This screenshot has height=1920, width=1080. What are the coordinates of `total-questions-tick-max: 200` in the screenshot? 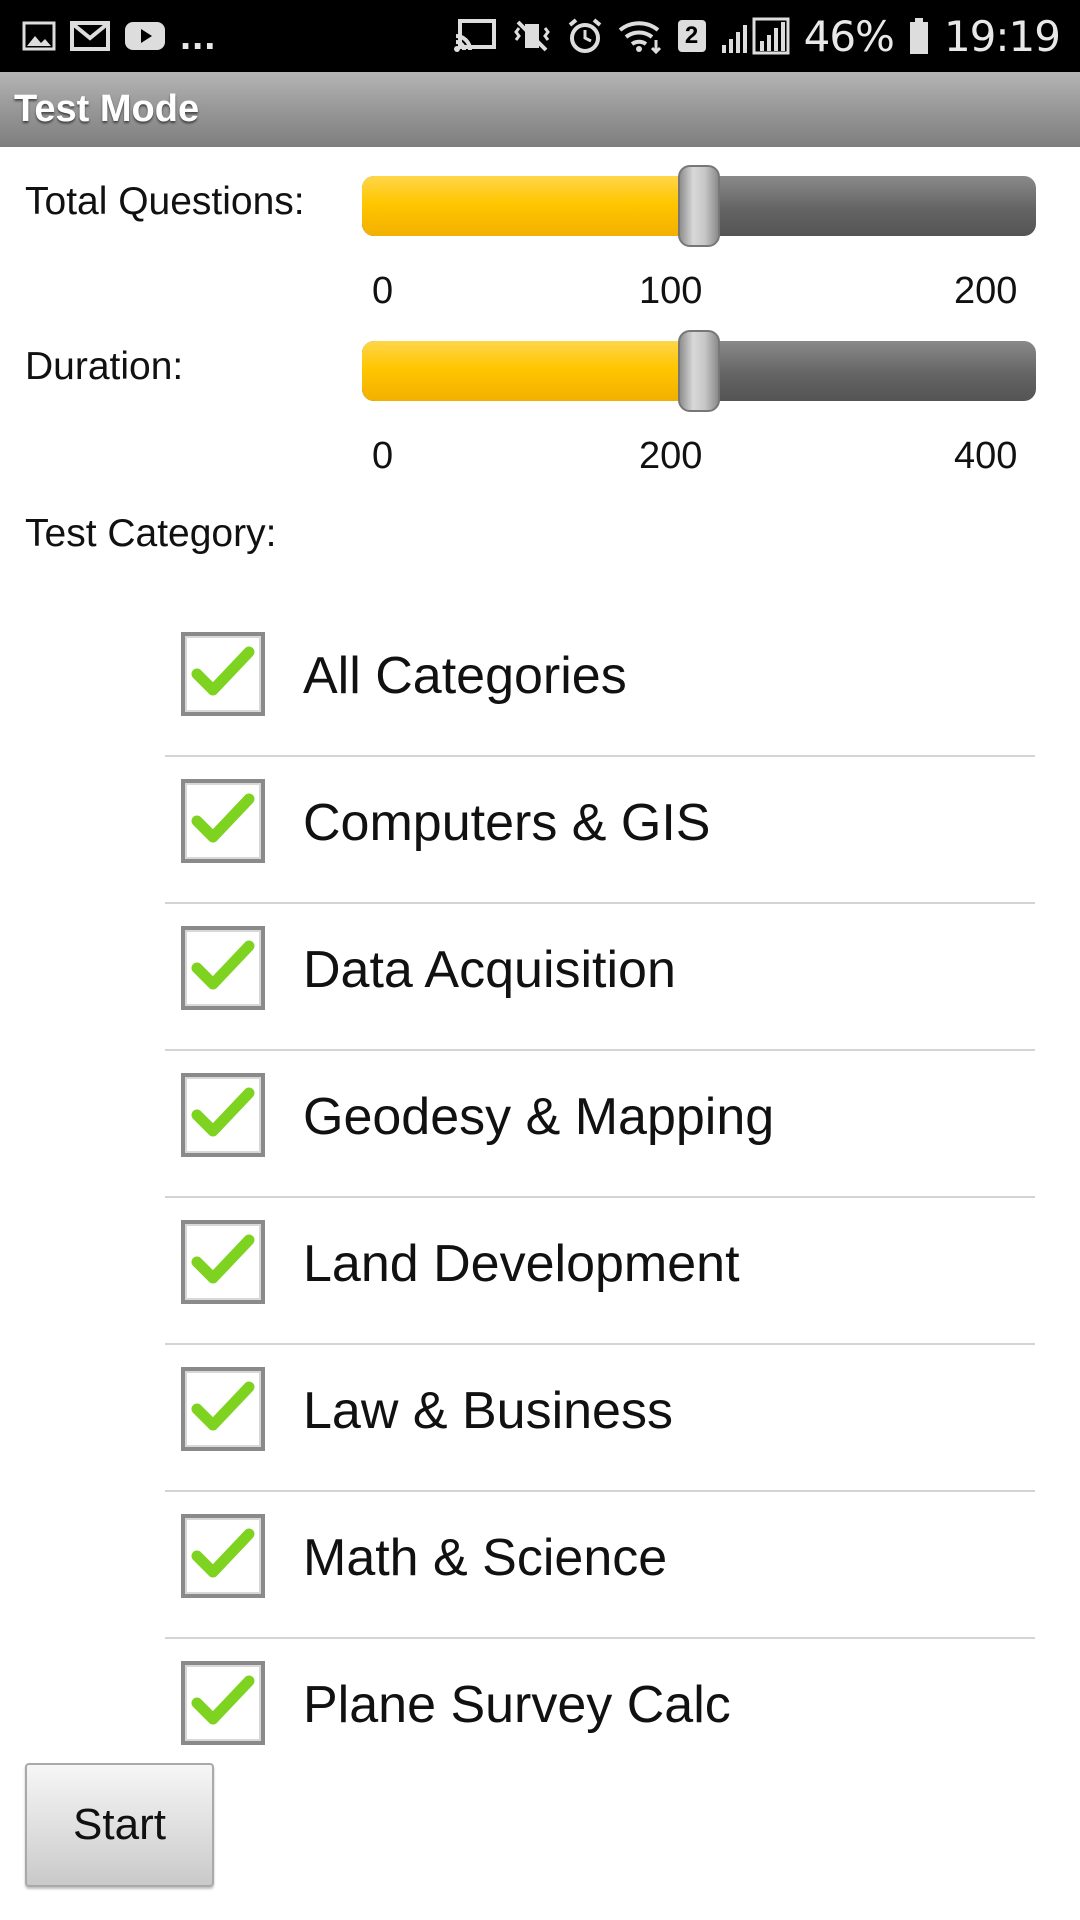 It's located at (986, 291).